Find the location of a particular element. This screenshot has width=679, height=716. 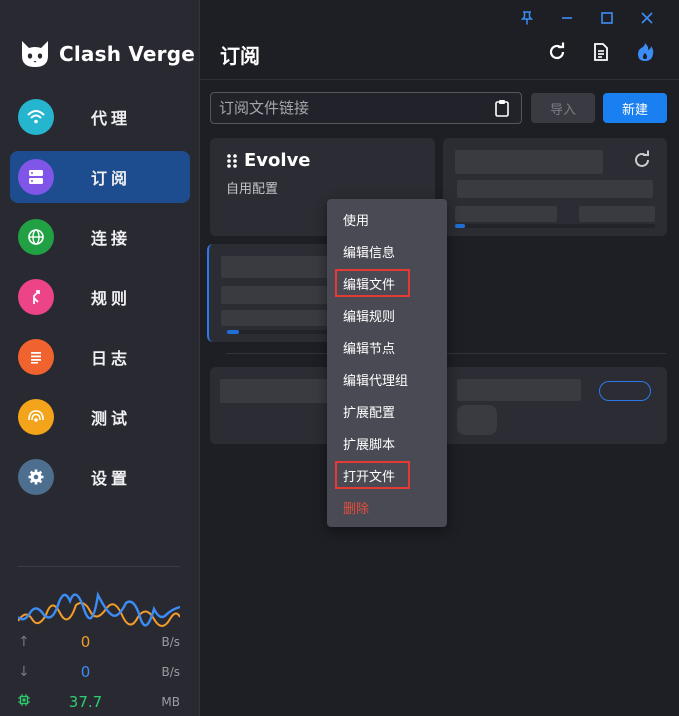

route-icon is located at coordinates (36, 297).